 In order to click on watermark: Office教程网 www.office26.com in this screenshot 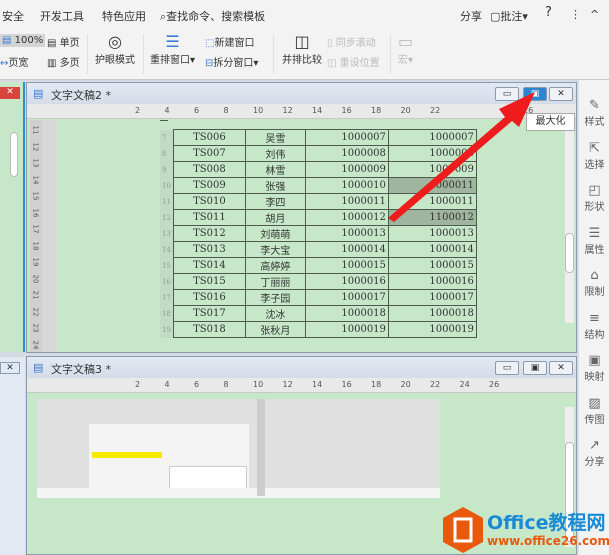, I will do `click(526, 530)`.